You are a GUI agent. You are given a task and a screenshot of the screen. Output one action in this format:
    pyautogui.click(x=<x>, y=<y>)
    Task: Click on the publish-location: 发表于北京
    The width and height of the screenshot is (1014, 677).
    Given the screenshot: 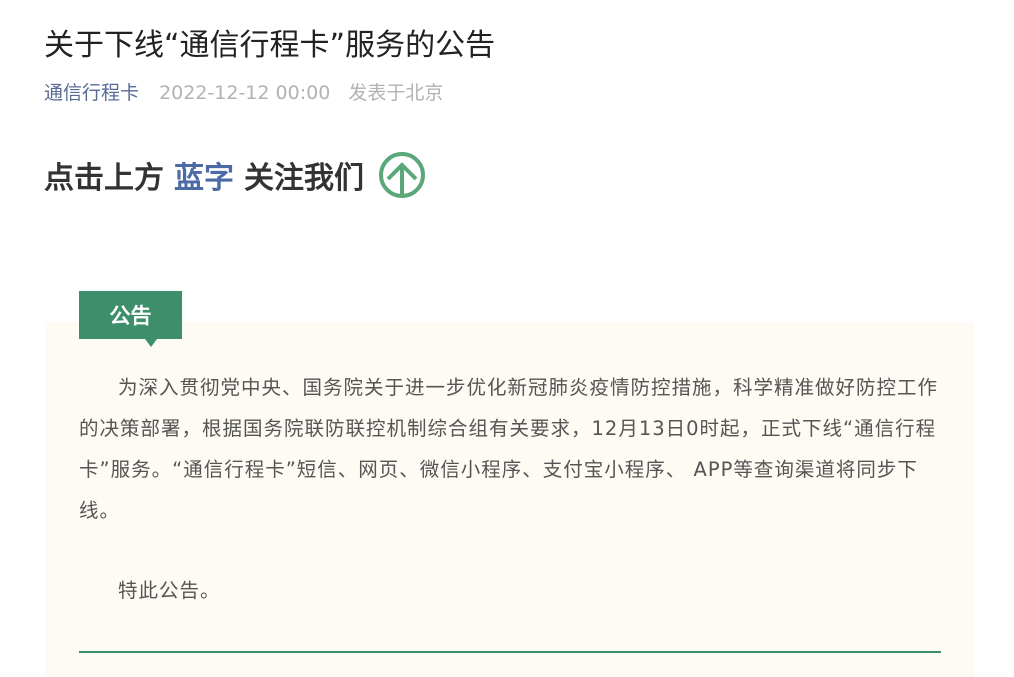 What is the action you would take?
    pyautogui.click(x=396, y=93)
    